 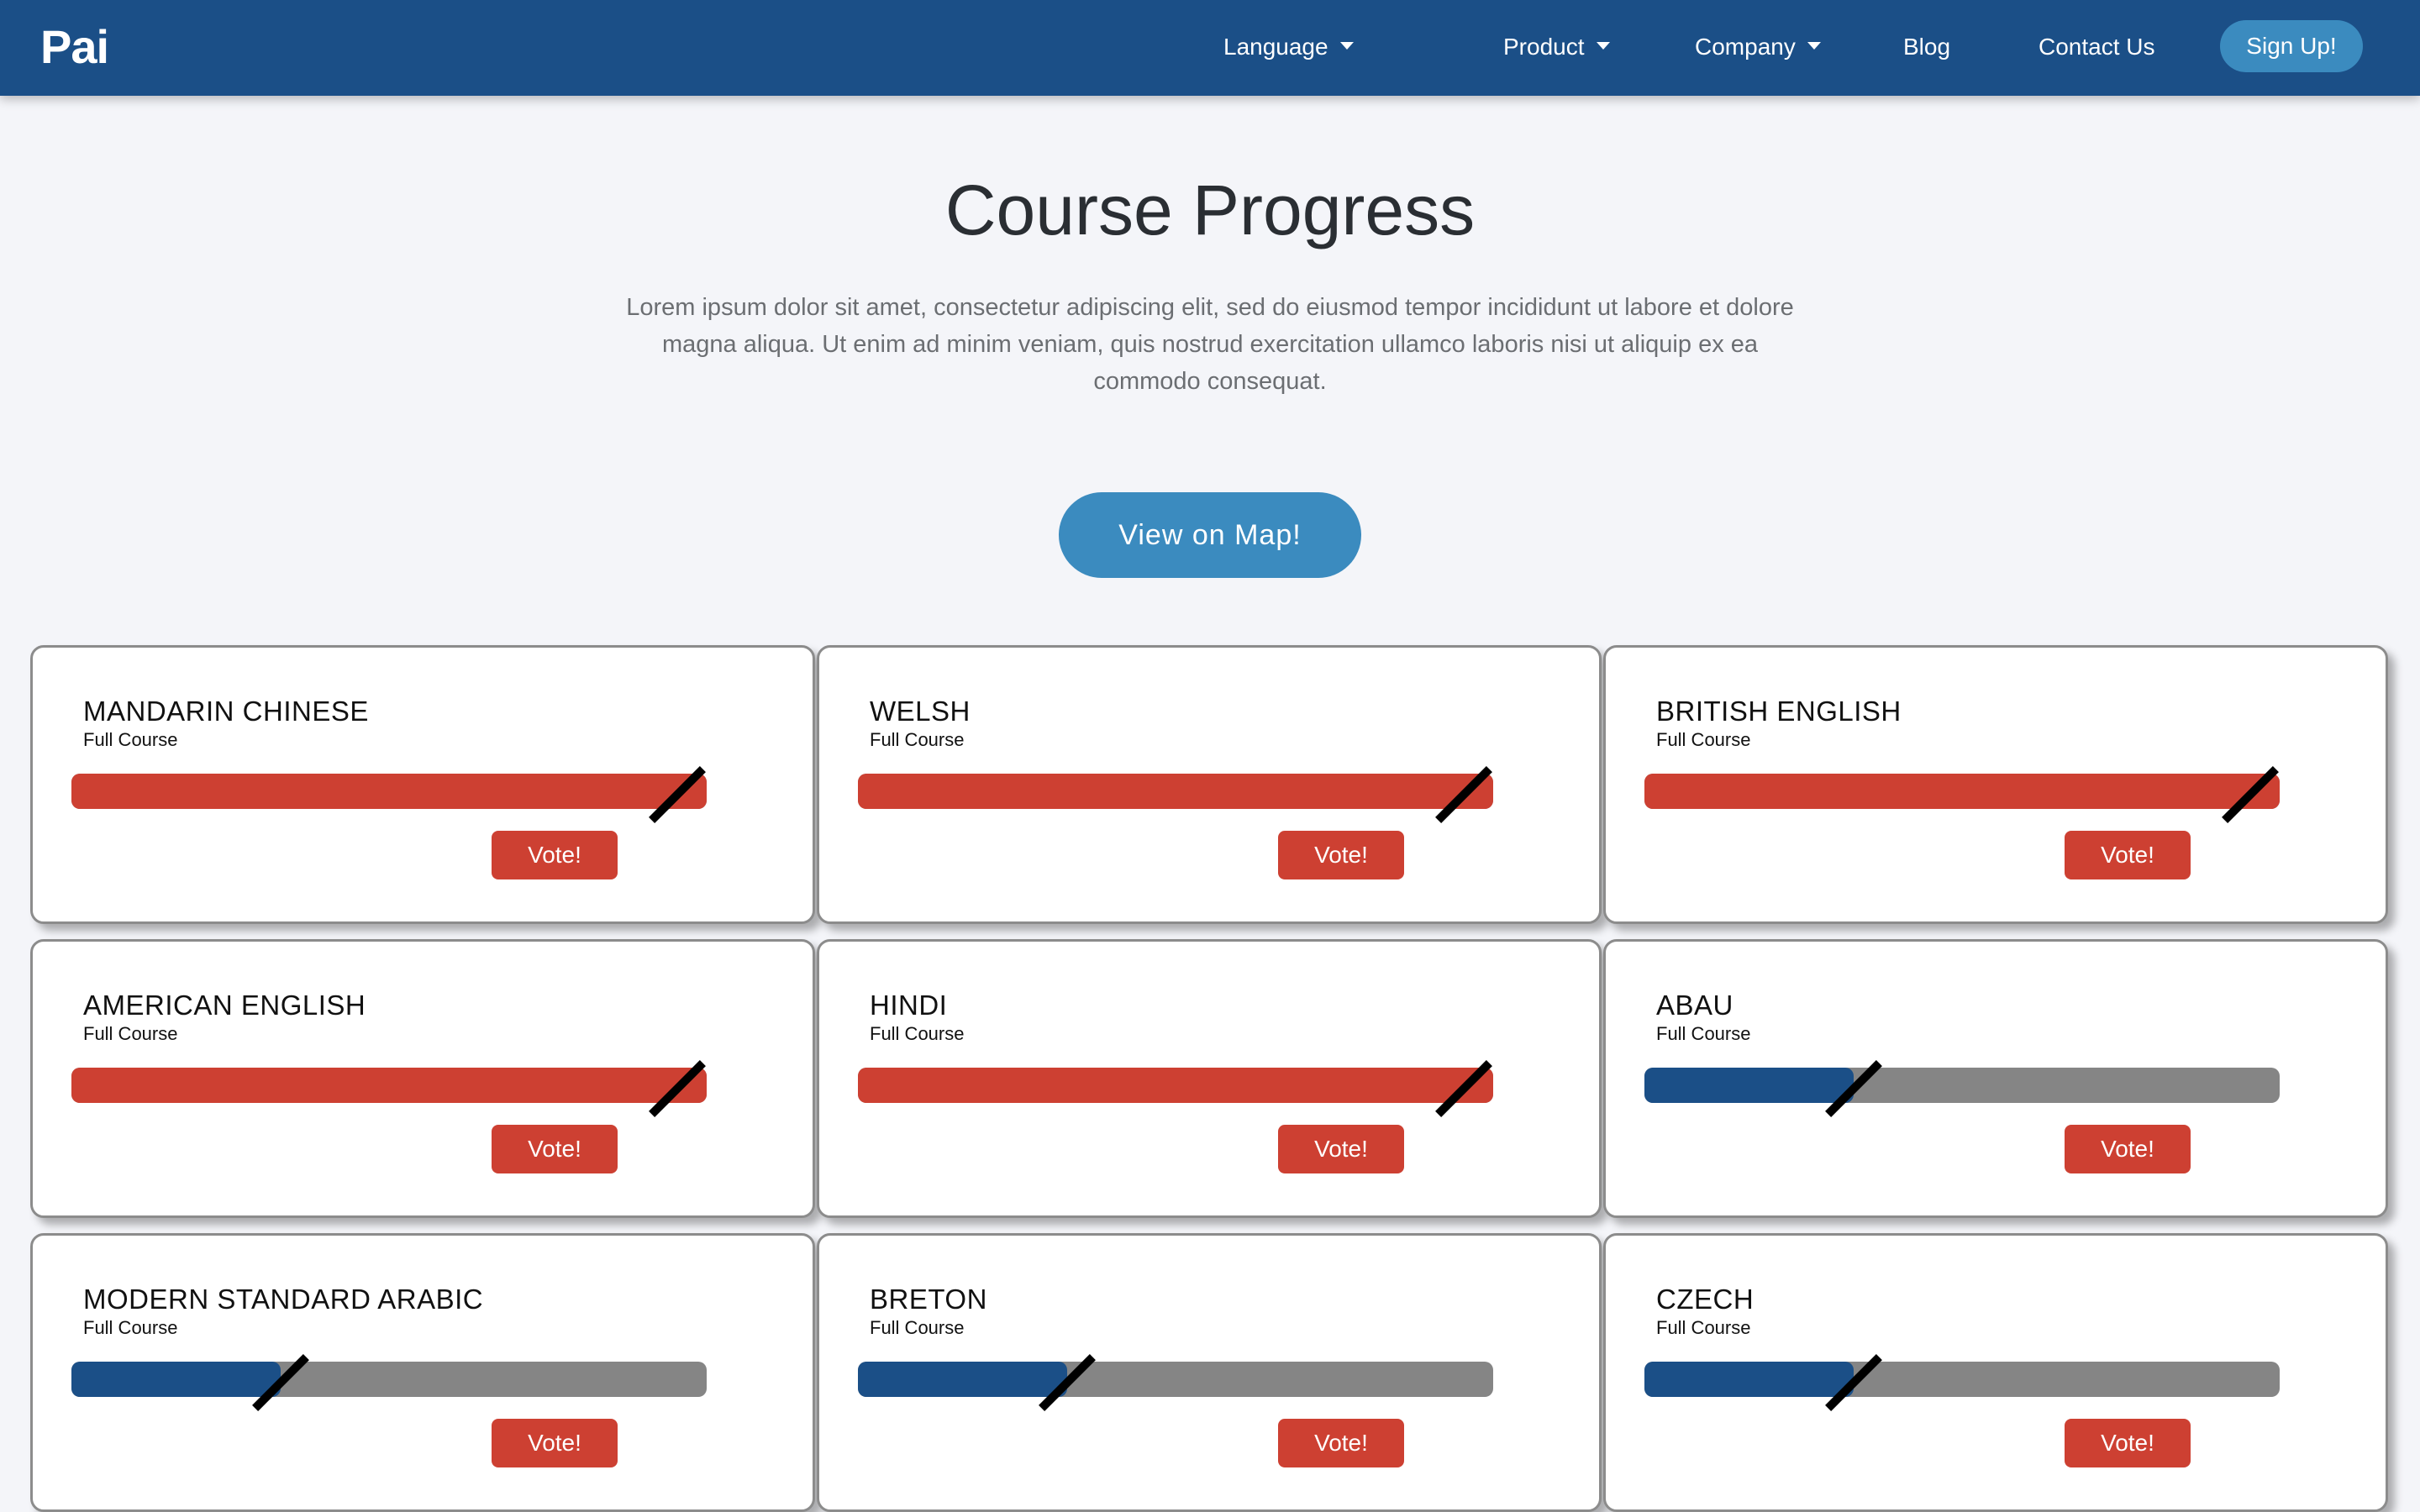 What do you see at coordinates (1926, 47) in the screenshot?
I see `nav-blog-link: Blog` at bounding box center [1926, 47].